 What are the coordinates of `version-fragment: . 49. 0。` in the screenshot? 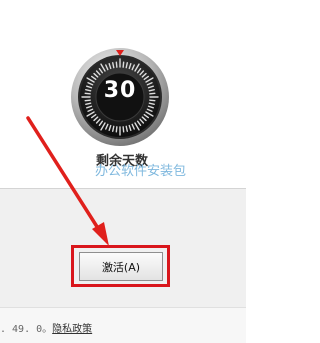 It's located at (26, 329).